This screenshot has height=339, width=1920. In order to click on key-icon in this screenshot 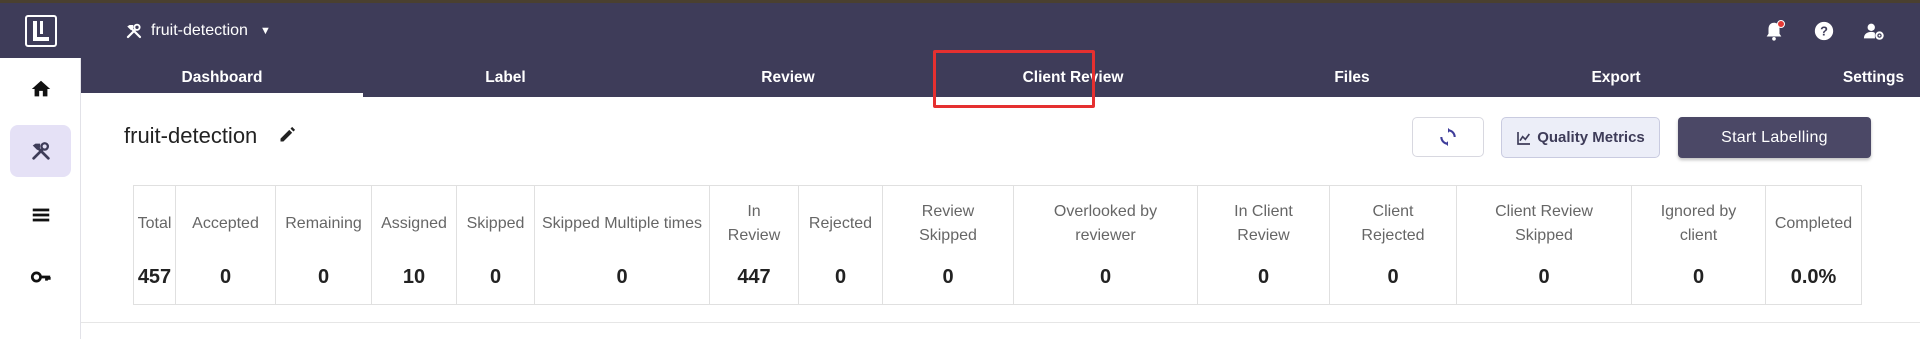, I will do `click(40, 277)`.